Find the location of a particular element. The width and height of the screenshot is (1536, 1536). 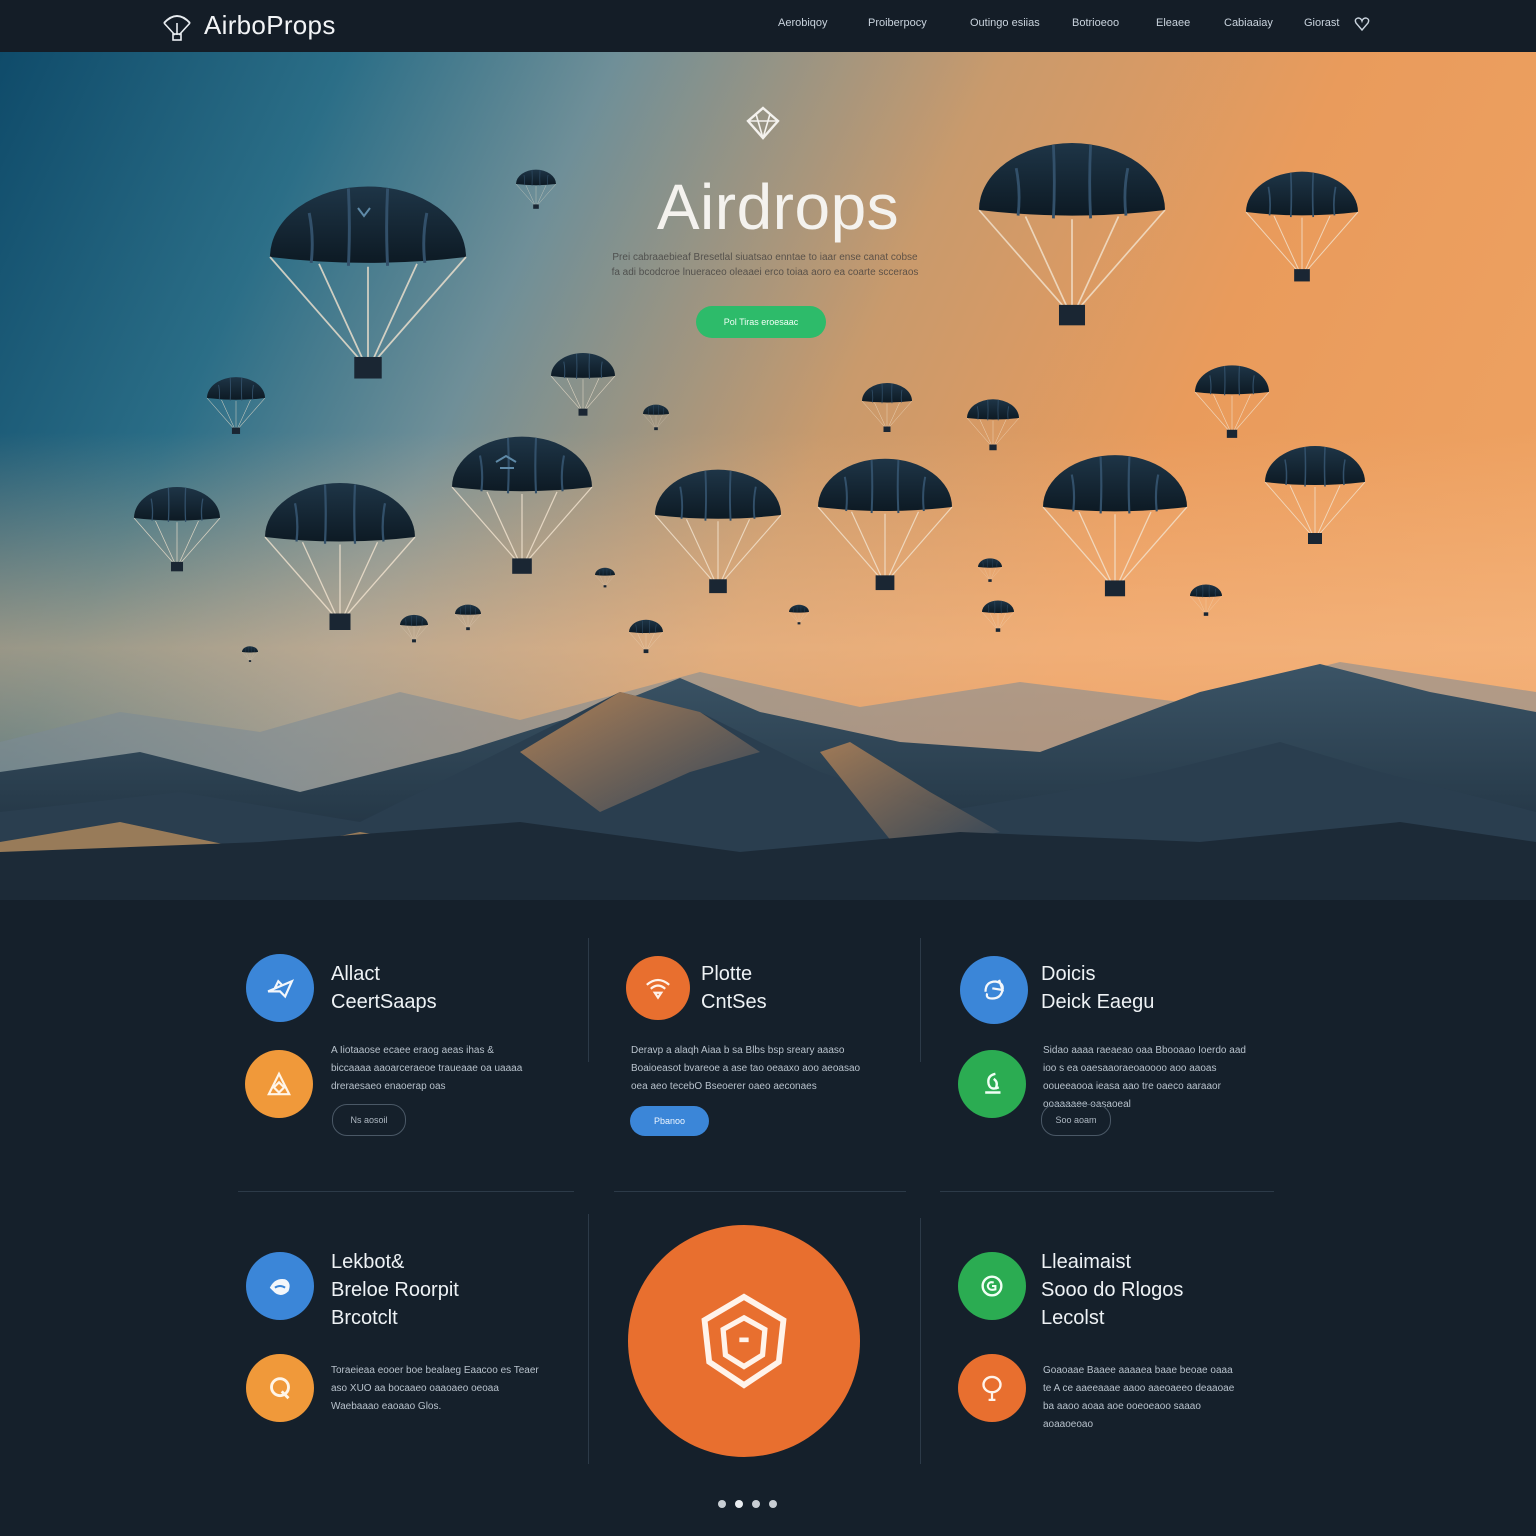

q-icon is located at coordinates (280, 1388).